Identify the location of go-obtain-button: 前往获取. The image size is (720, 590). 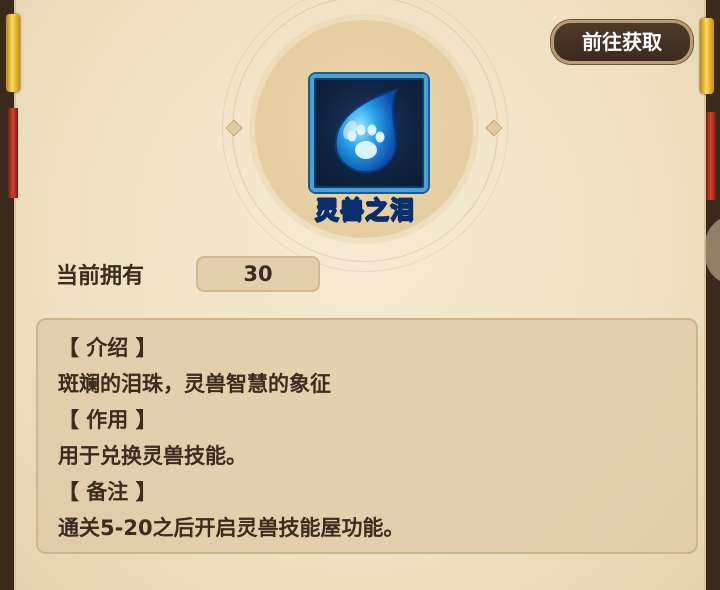
(622, 42).